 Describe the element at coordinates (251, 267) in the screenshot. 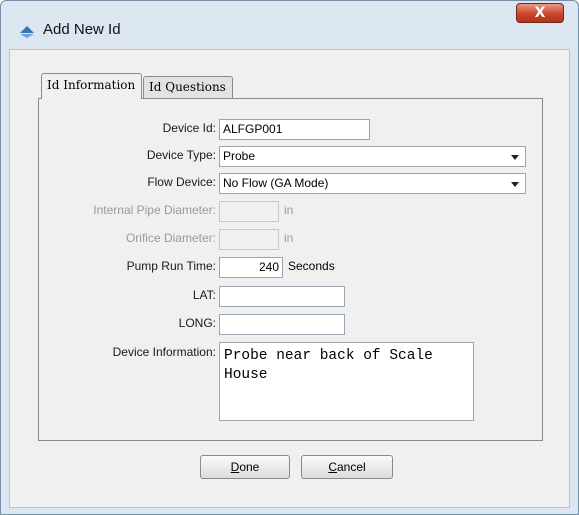

I see `pump-run-time-input: 240` at that location.